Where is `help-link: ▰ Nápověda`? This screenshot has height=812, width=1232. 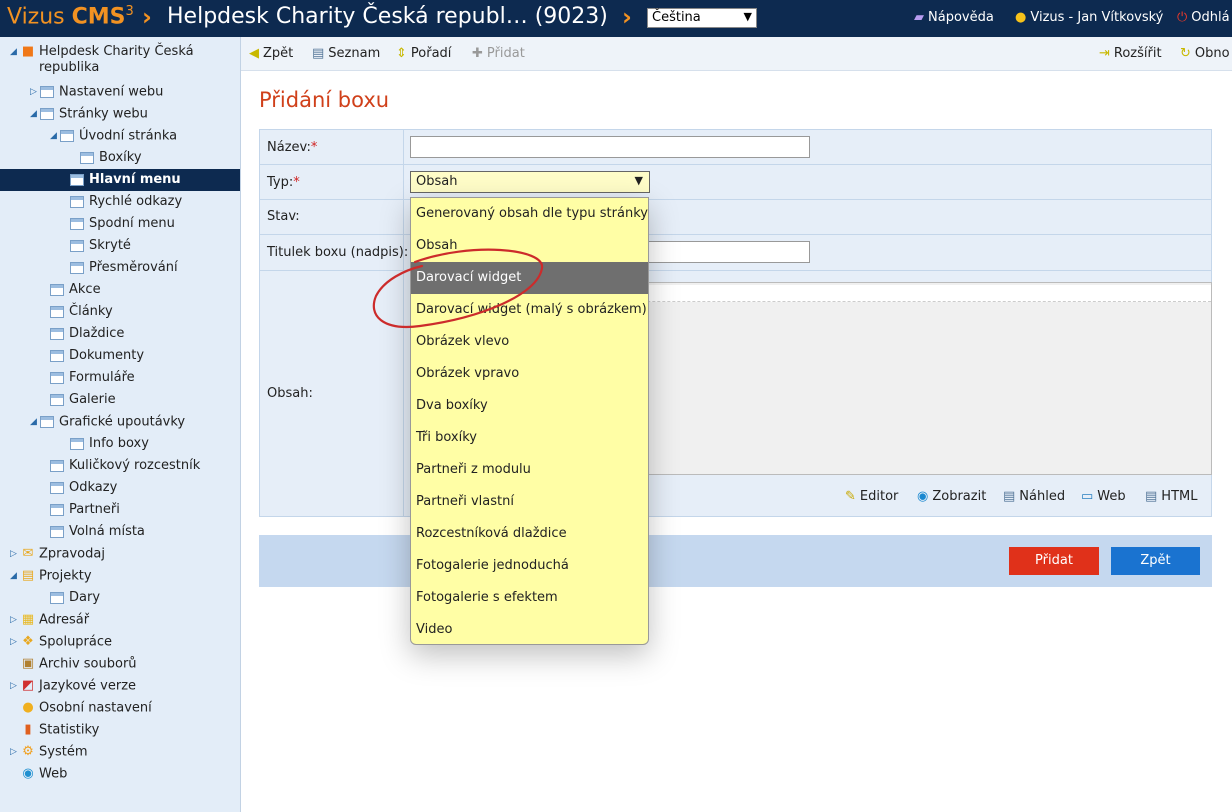 help-link: ▰ Nápověda is located at coordinates (954, 17).